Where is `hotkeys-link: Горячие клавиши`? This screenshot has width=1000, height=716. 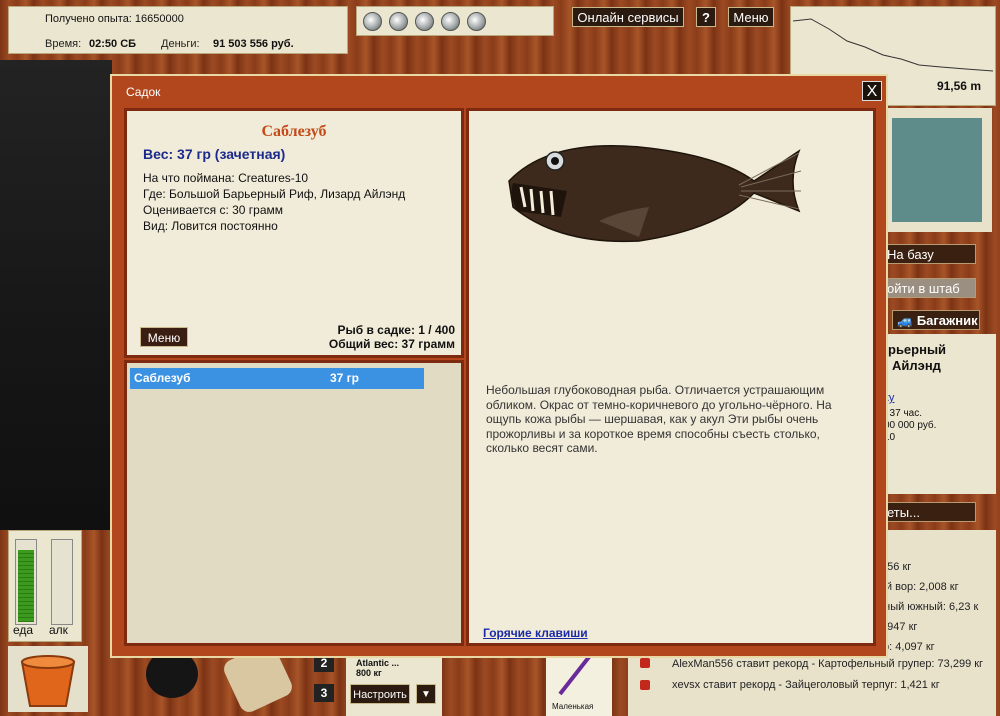
hotkeys-link: Горячие клавиши is located at coordinates (535, 633).